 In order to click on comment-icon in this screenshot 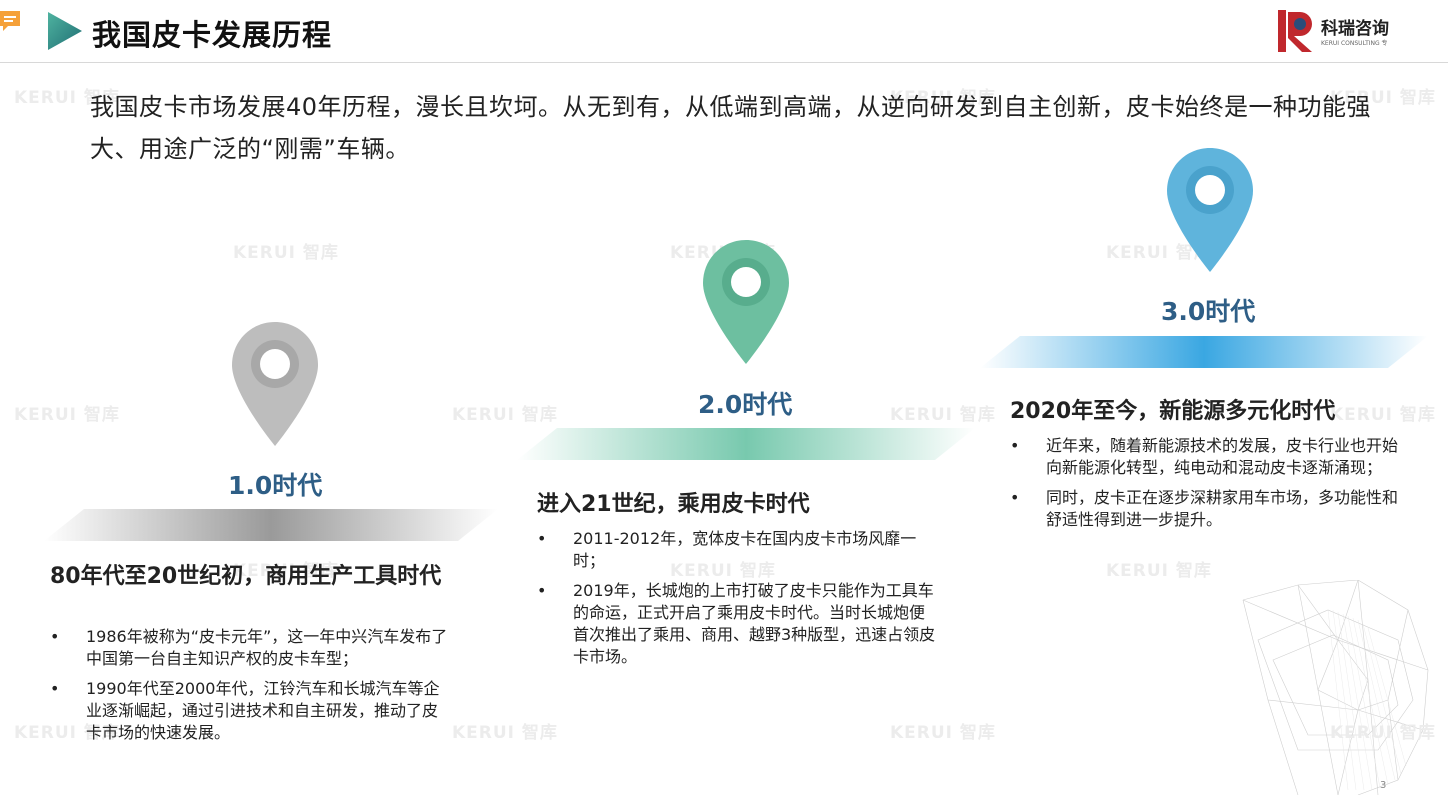, I will do `click(11, 21)`.